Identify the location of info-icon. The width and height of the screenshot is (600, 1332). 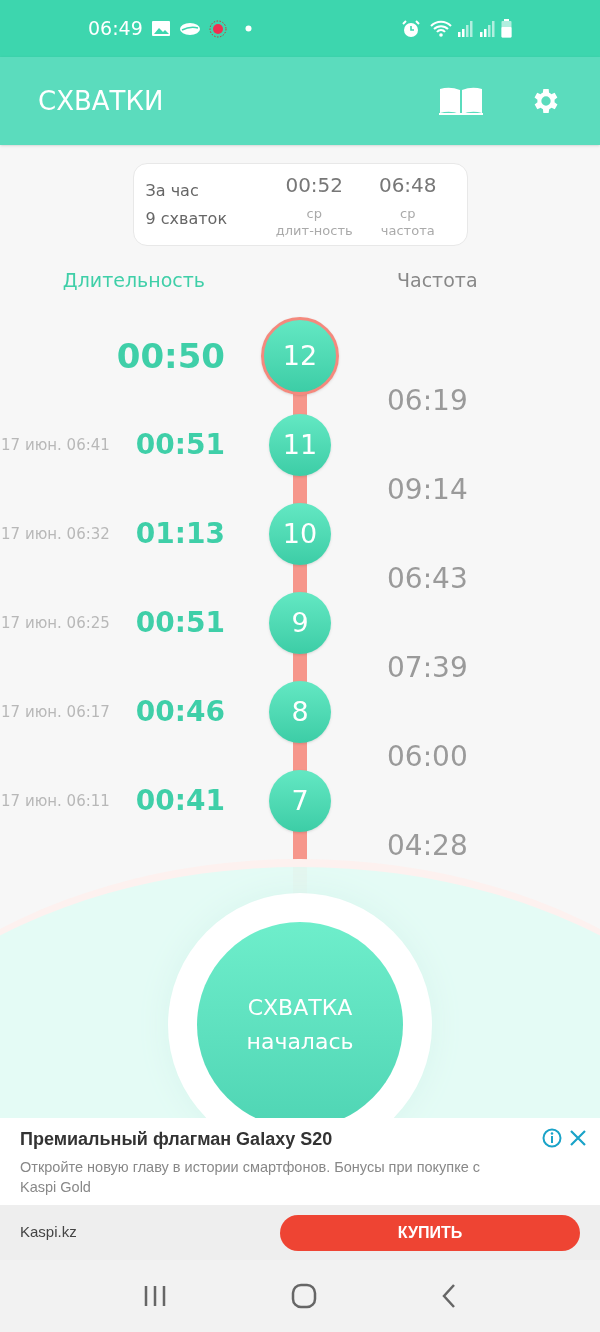
(552, 1138).